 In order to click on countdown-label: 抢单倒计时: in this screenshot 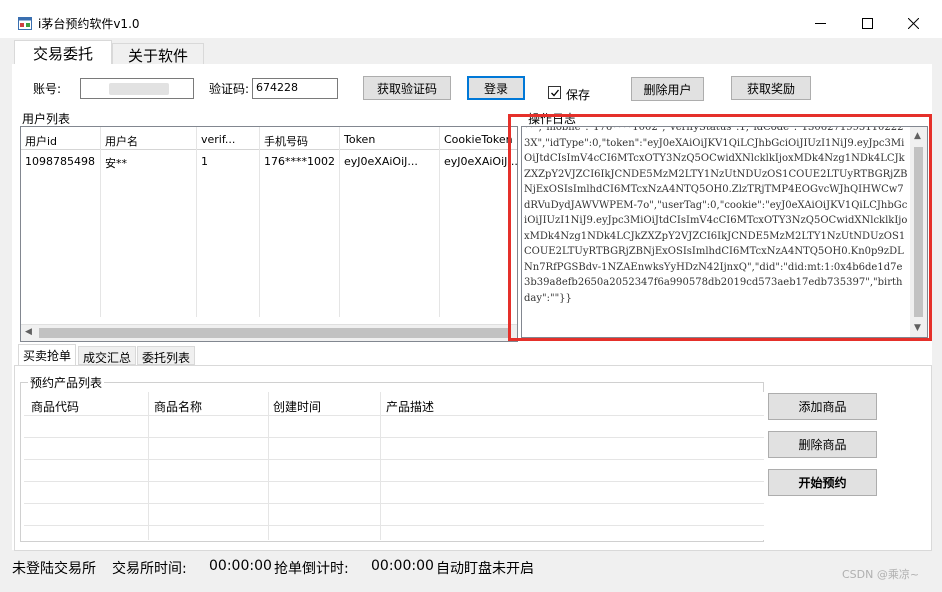, I will do `click(311, 569)`.